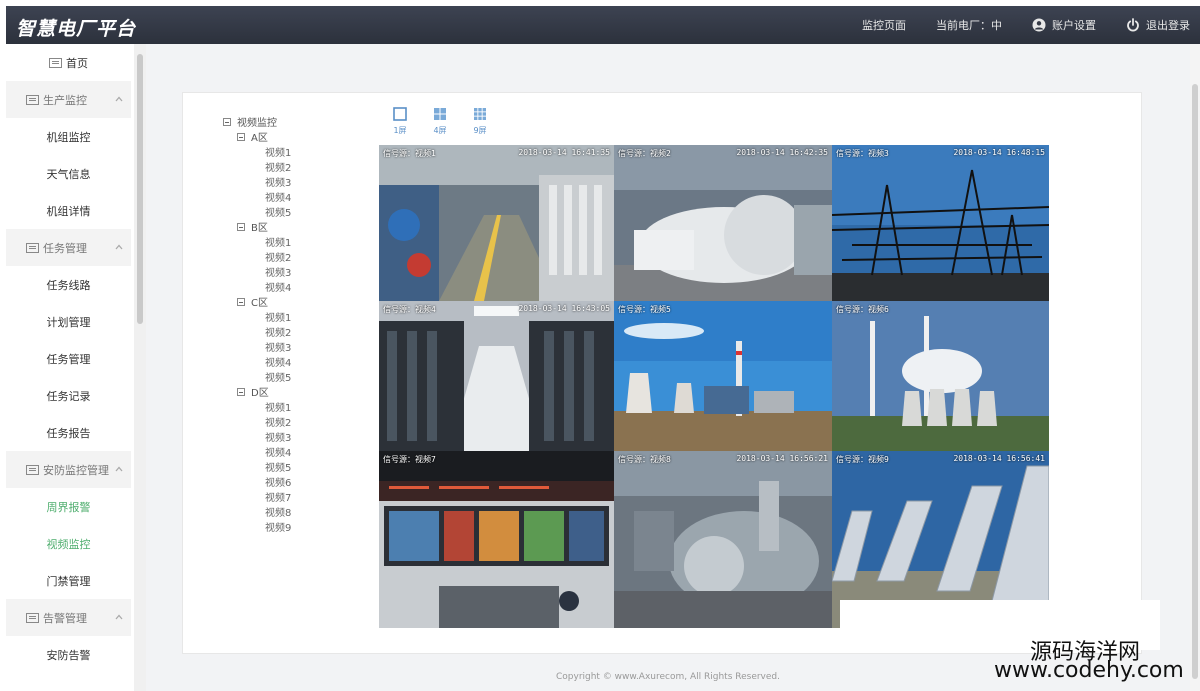 This screenshot has height=691, width=1200. Describe the element at coordinates (723, 376) in the screenshot. I see `video-tile-5: 信号源：视频5` at that location.